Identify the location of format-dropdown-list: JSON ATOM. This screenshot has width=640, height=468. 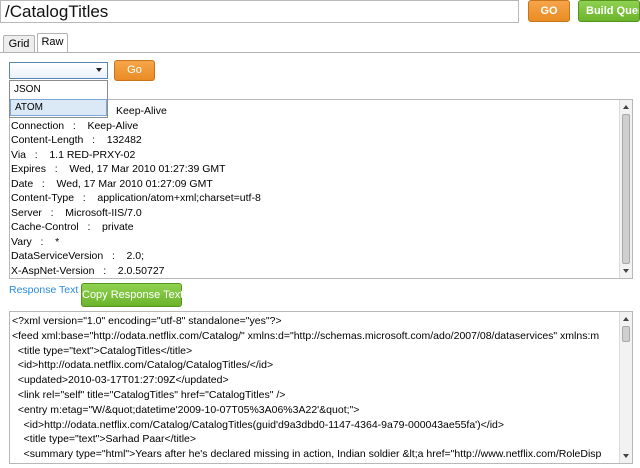
(58, 99).